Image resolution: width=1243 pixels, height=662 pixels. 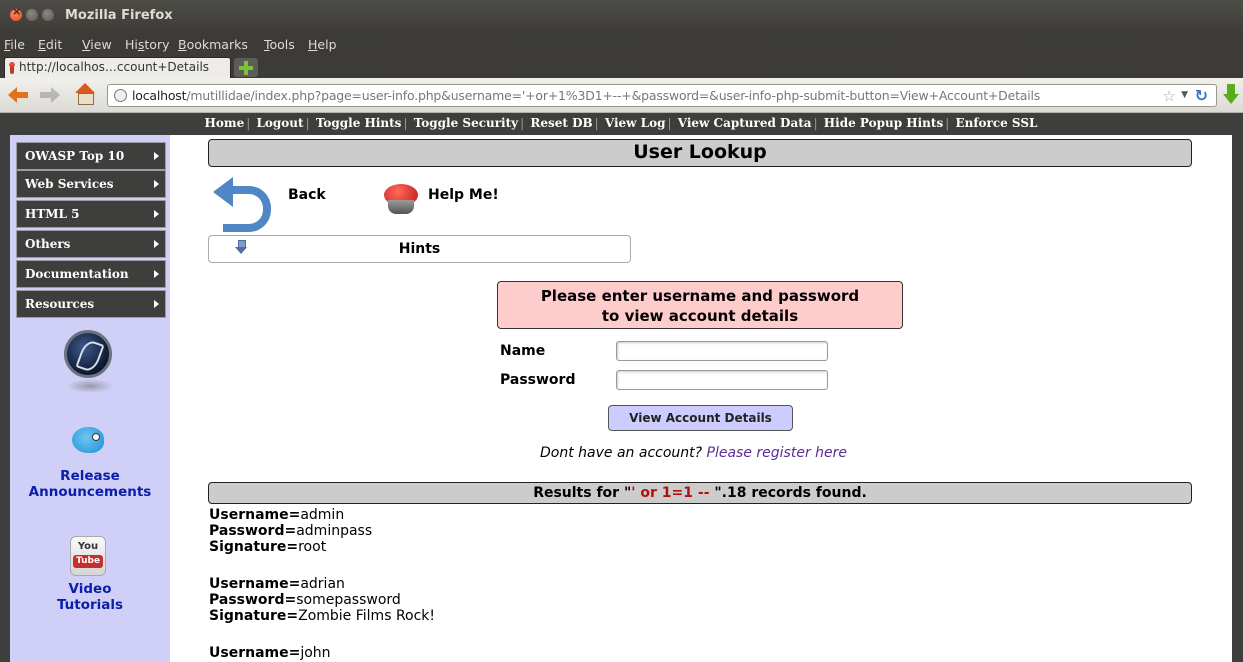 I want to click on password-label: Password, so click(x=538, y=380).